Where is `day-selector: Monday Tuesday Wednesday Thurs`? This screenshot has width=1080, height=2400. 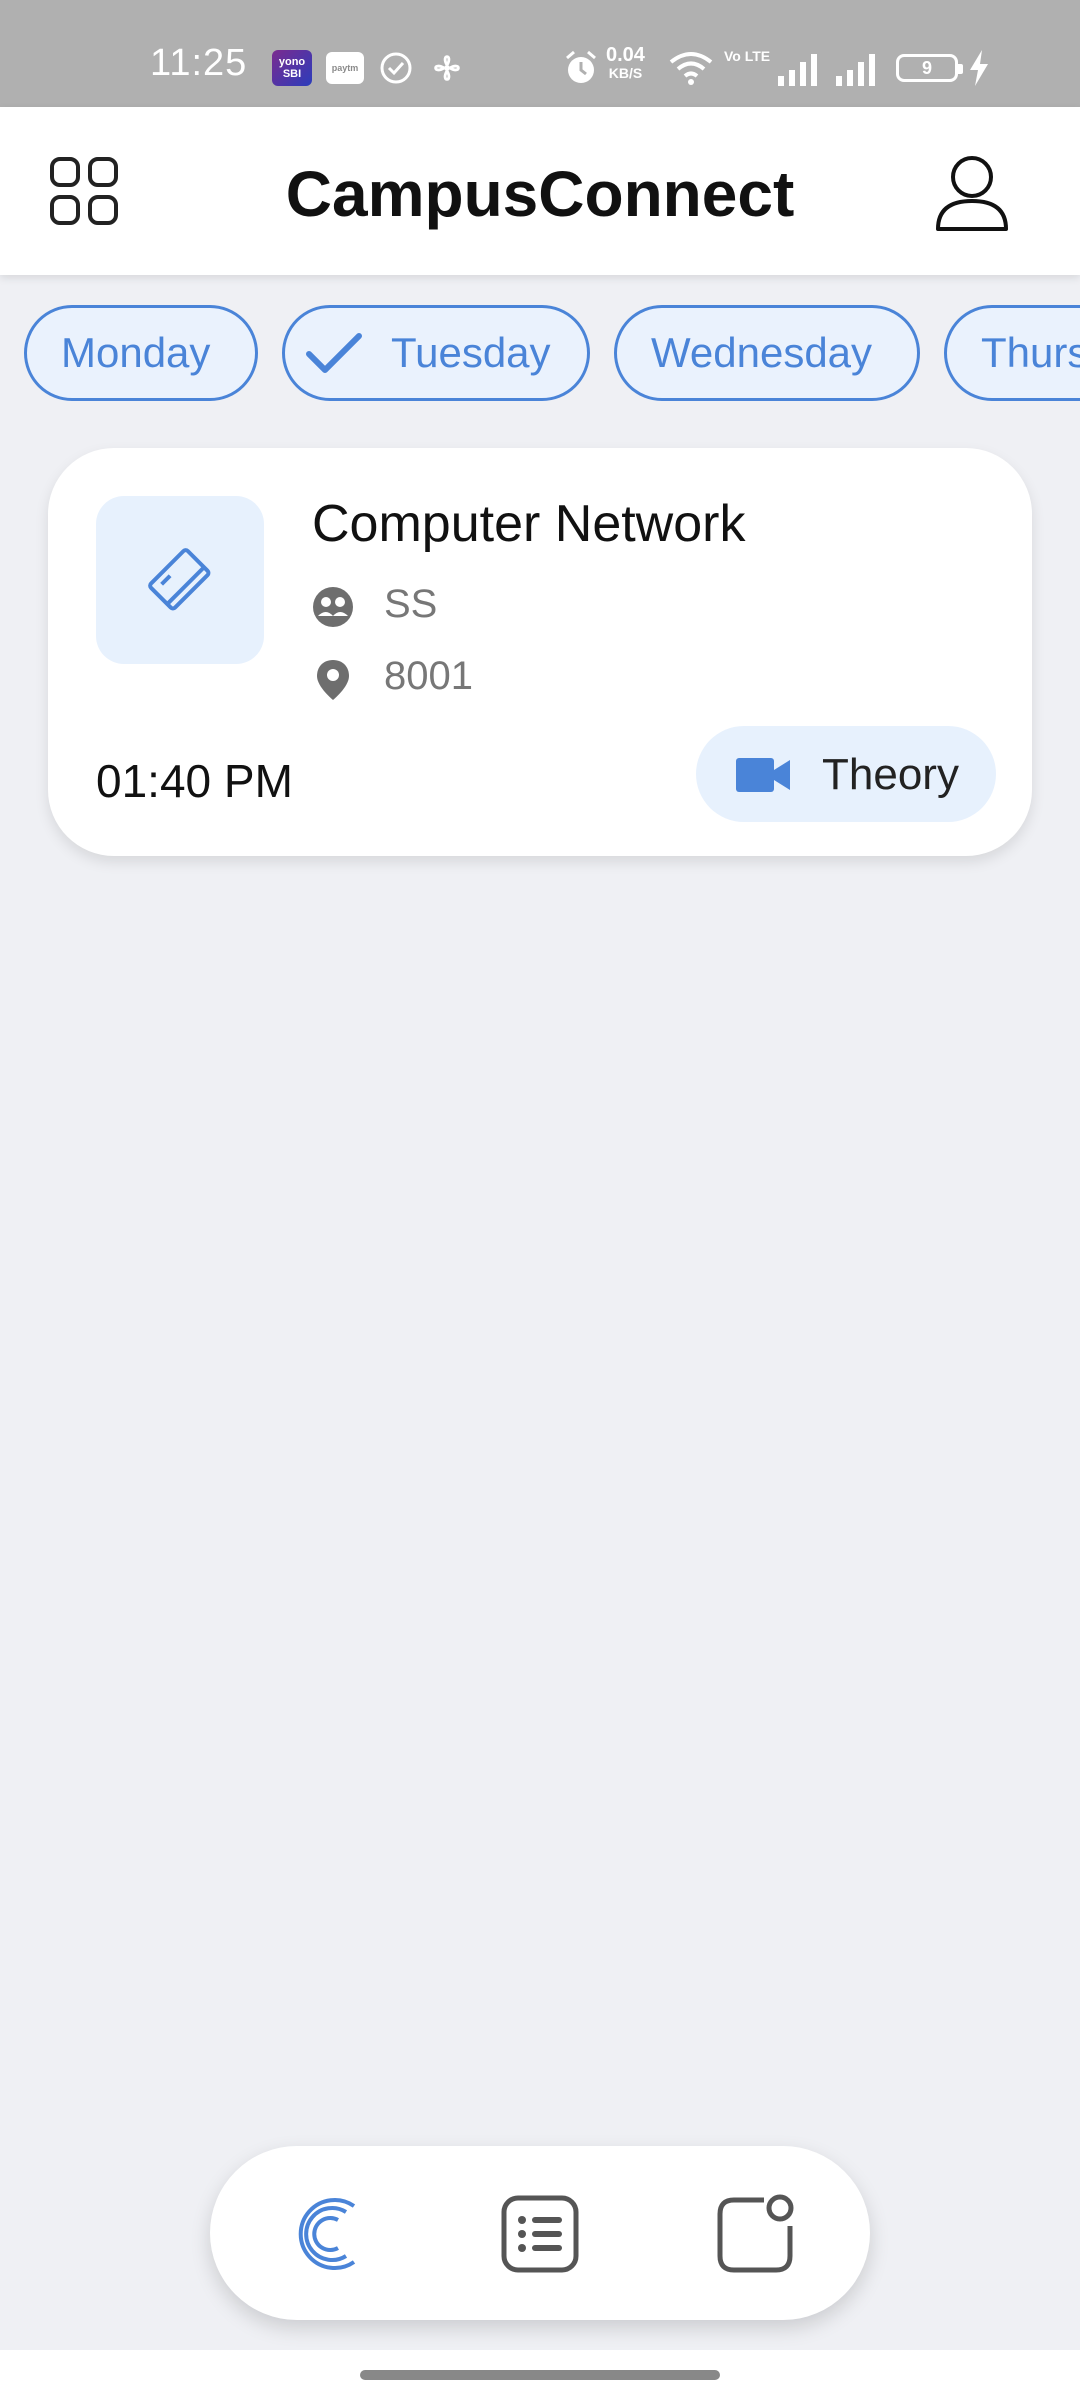 day-selector: Monday Tuesday Wednesday Thurs is located at coordinates (540, 353).